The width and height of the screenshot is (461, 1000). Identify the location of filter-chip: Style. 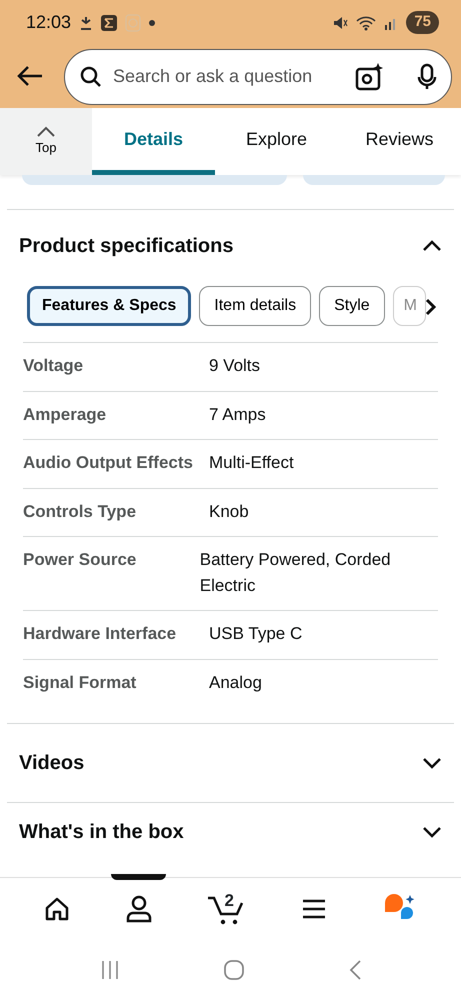
(352, 306).